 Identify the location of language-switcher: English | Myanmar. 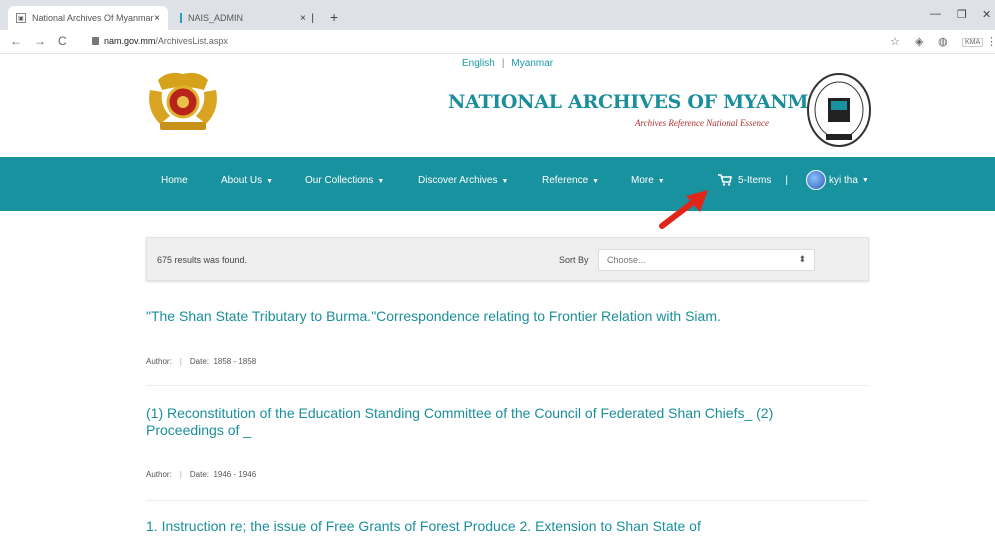
(507, 63).